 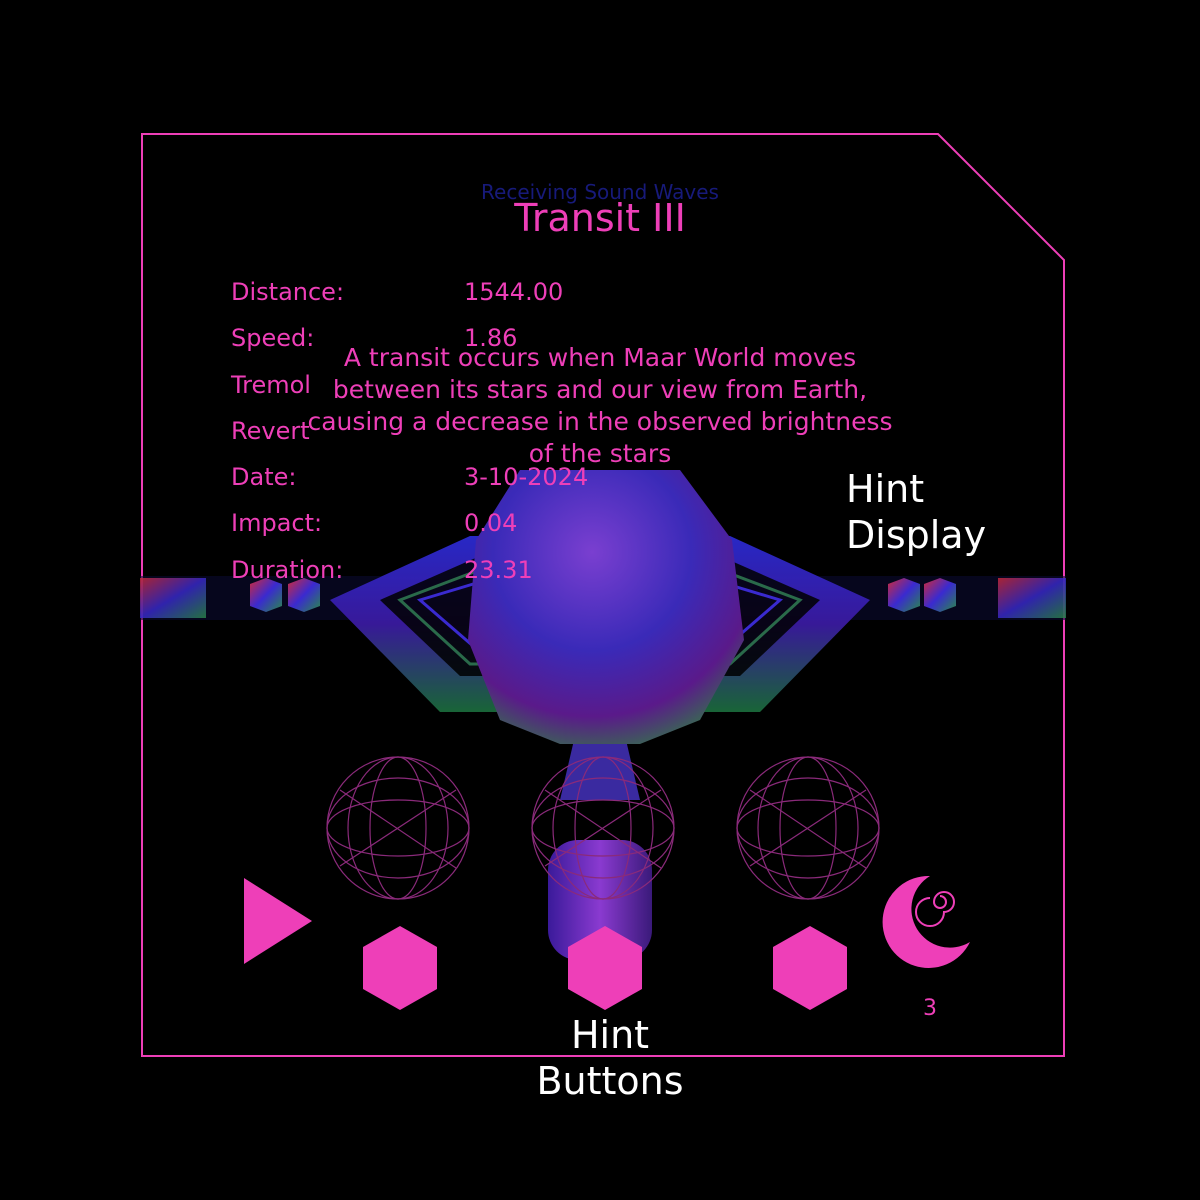 What do you see at coordinates (514, 292) in the screenshot?
I see `stat-value-distance: 1544.00` at bounding box center [514, 292].